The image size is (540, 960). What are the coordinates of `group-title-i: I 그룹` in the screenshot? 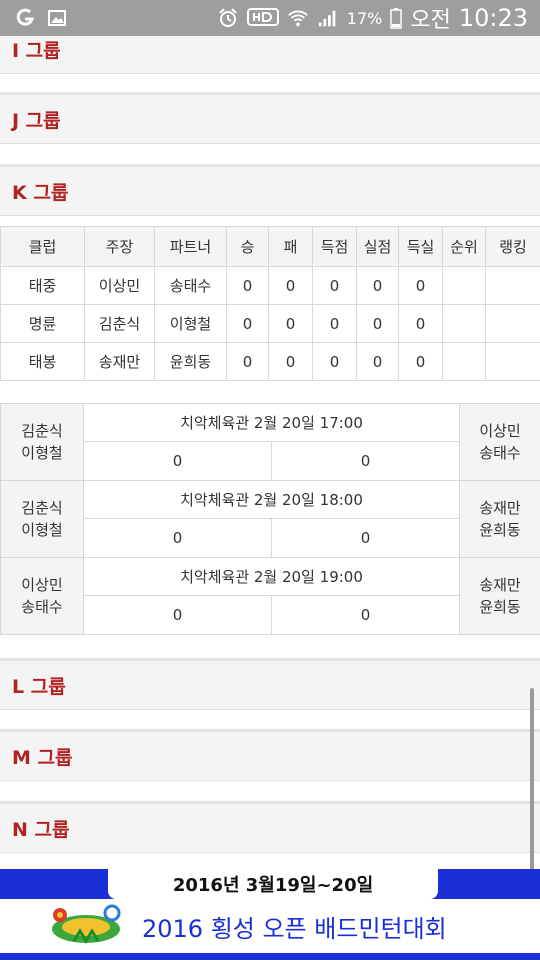 It's located at (36, 50).